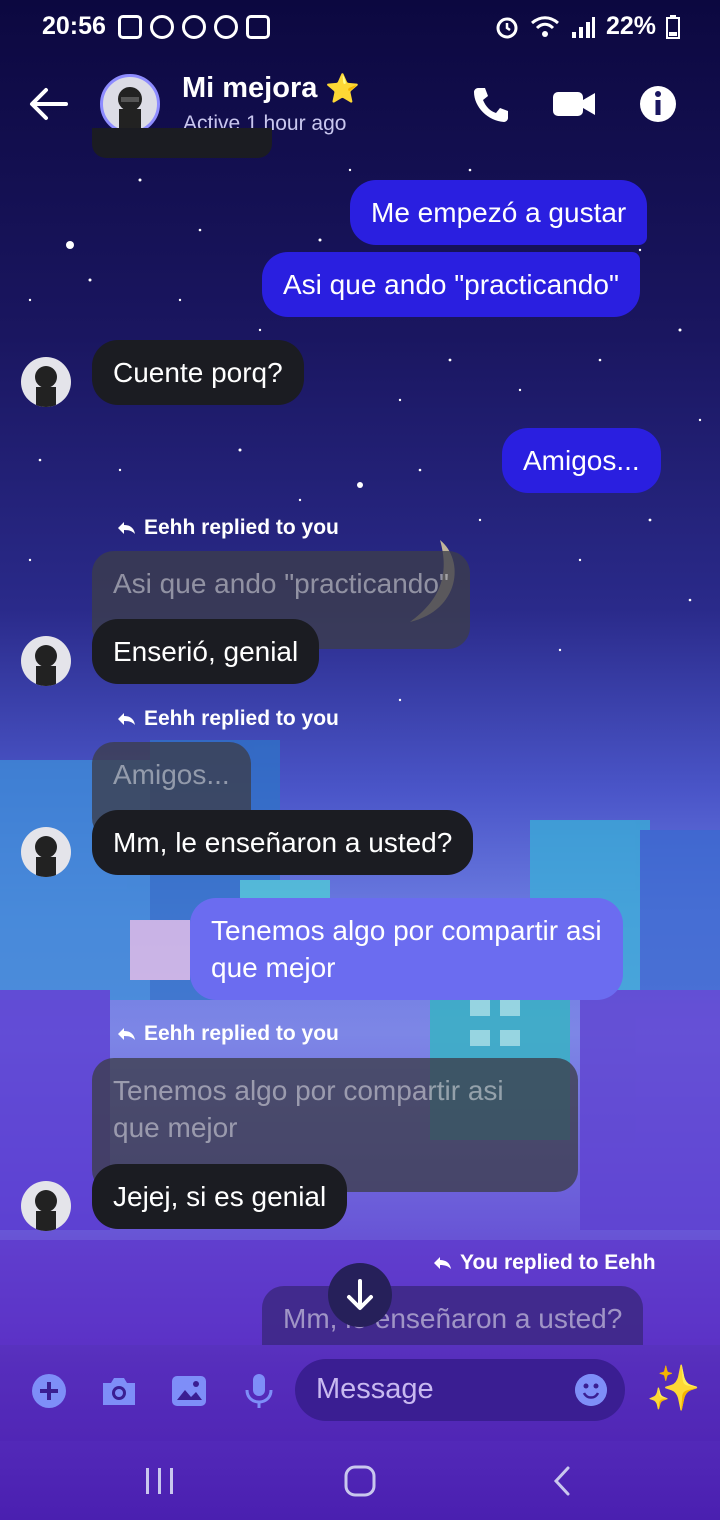 Image resolution: width=720 pixels, height=1520 pixels. I want to click on scroll-down-icon, so click(360, 1295).